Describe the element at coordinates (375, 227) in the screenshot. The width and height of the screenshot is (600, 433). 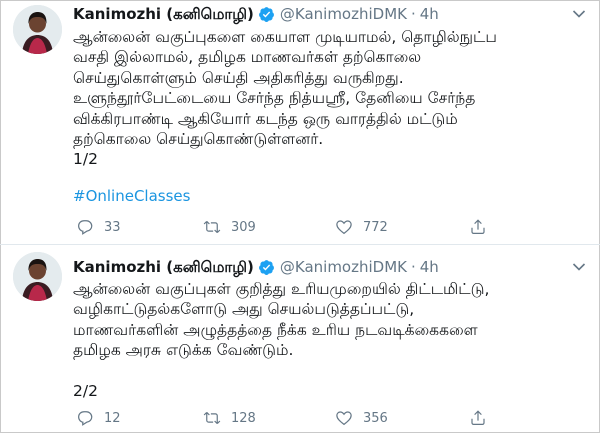
I see `like-count: 772` at that location.